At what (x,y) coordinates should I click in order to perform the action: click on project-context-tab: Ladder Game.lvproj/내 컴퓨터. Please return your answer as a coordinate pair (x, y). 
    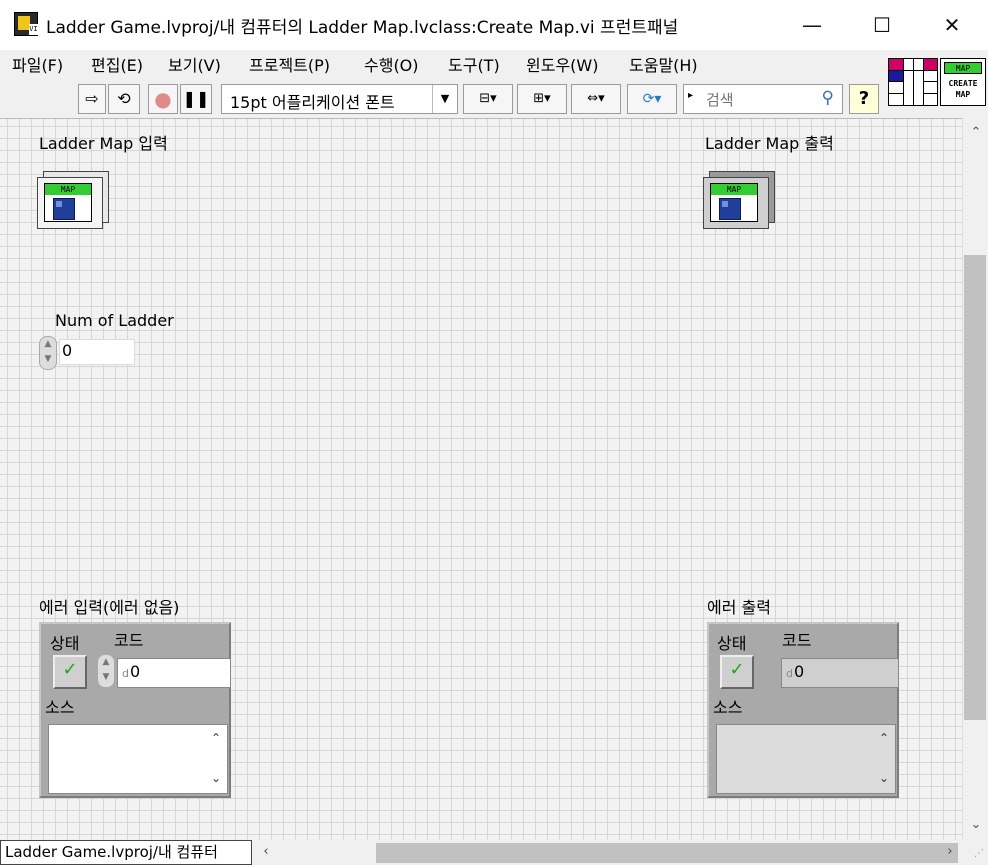
    Looking at the image, I should click on (126, 852).